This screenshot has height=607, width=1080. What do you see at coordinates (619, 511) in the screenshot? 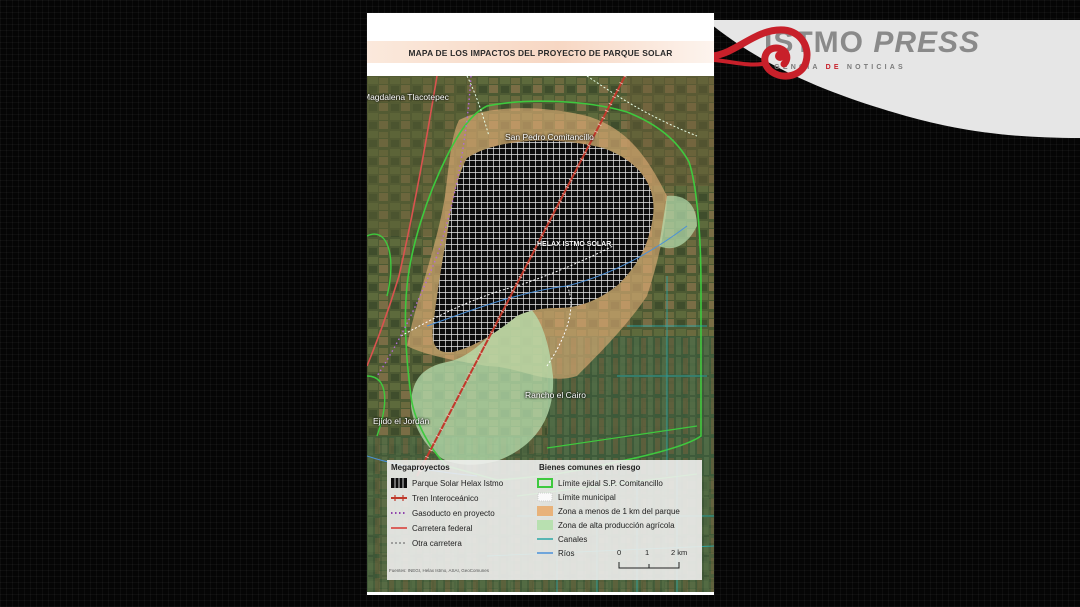
I see `legend-label: Zona a menos de 1 km del parque` at bounding box center [619, 511].